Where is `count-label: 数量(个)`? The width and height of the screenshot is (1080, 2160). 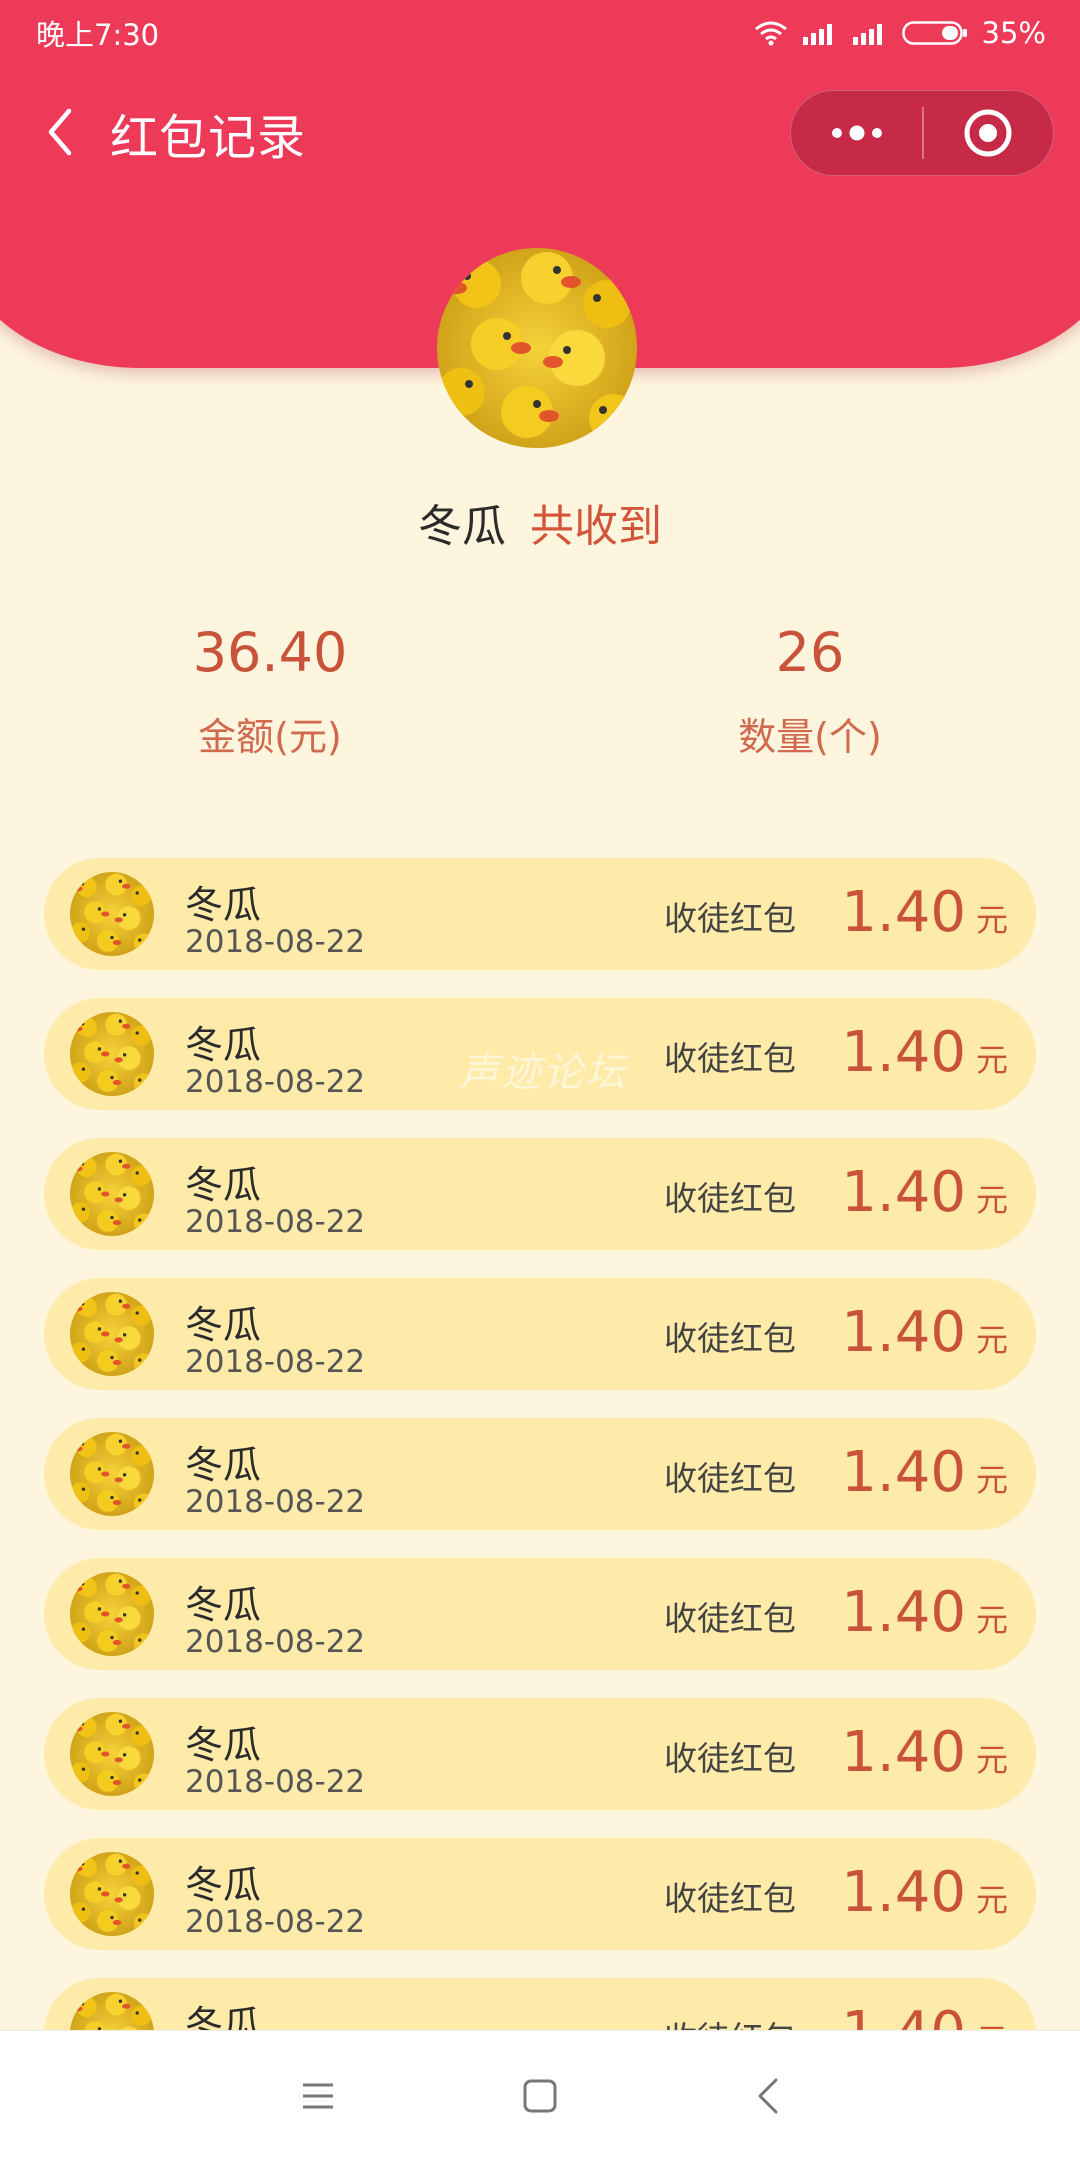
count-label: 数量(个) is located at coordinates (810, 737).